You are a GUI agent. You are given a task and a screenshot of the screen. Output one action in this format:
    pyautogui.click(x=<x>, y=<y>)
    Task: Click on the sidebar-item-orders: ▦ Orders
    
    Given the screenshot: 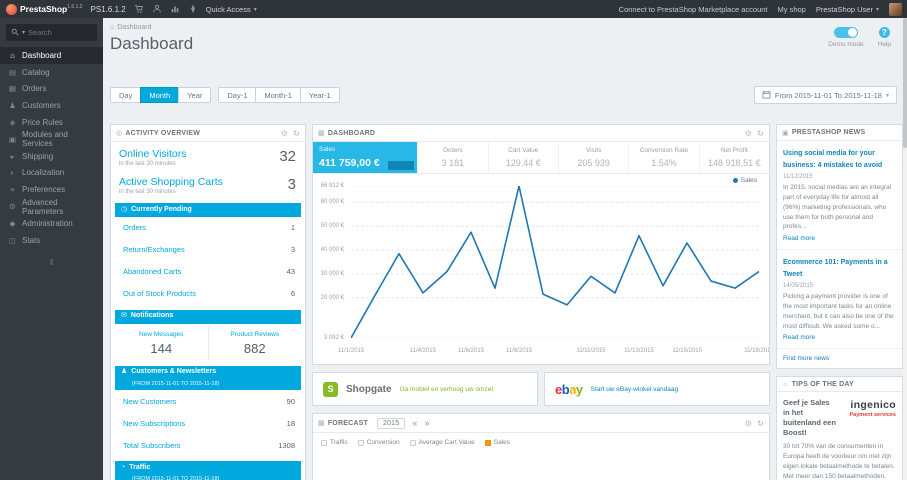 What is the action you would take?
    pyautogui.click(x=51, y=89)
    